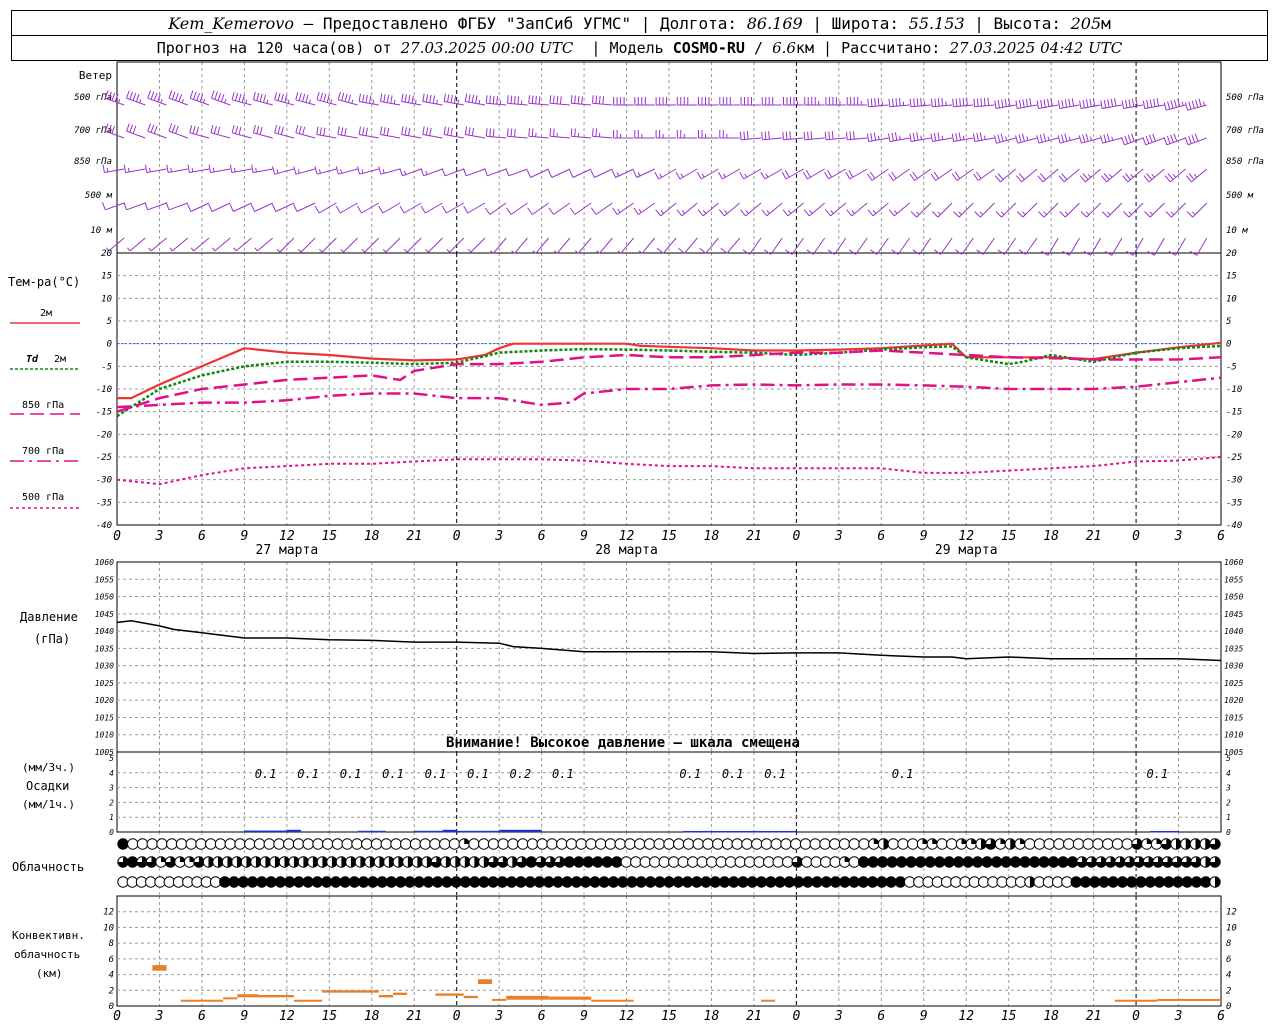 The image size is (1280, 1024). Describe the element at coordinates (111, 817) in the screenshot. I see `precip-ytick-left: 1` at that location.